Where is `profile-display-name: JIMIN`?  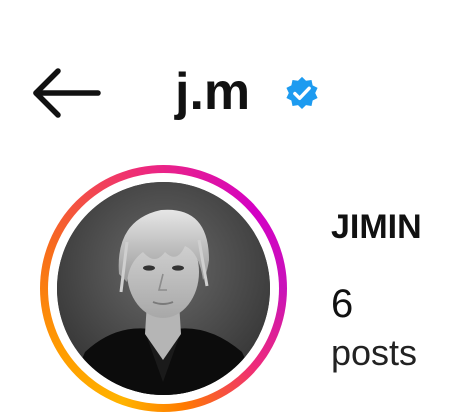 profile-display-name: JIMIN is located at coordinates (376, 227).